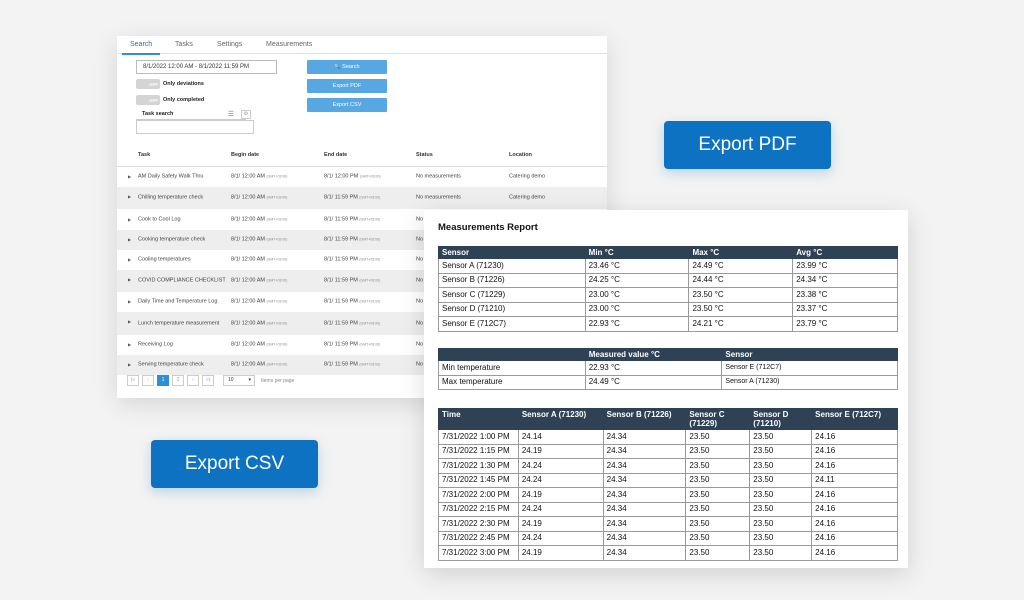 The image size is (1024, 600). I want to click on column-begin-date: Begin date, so click(245, 155).